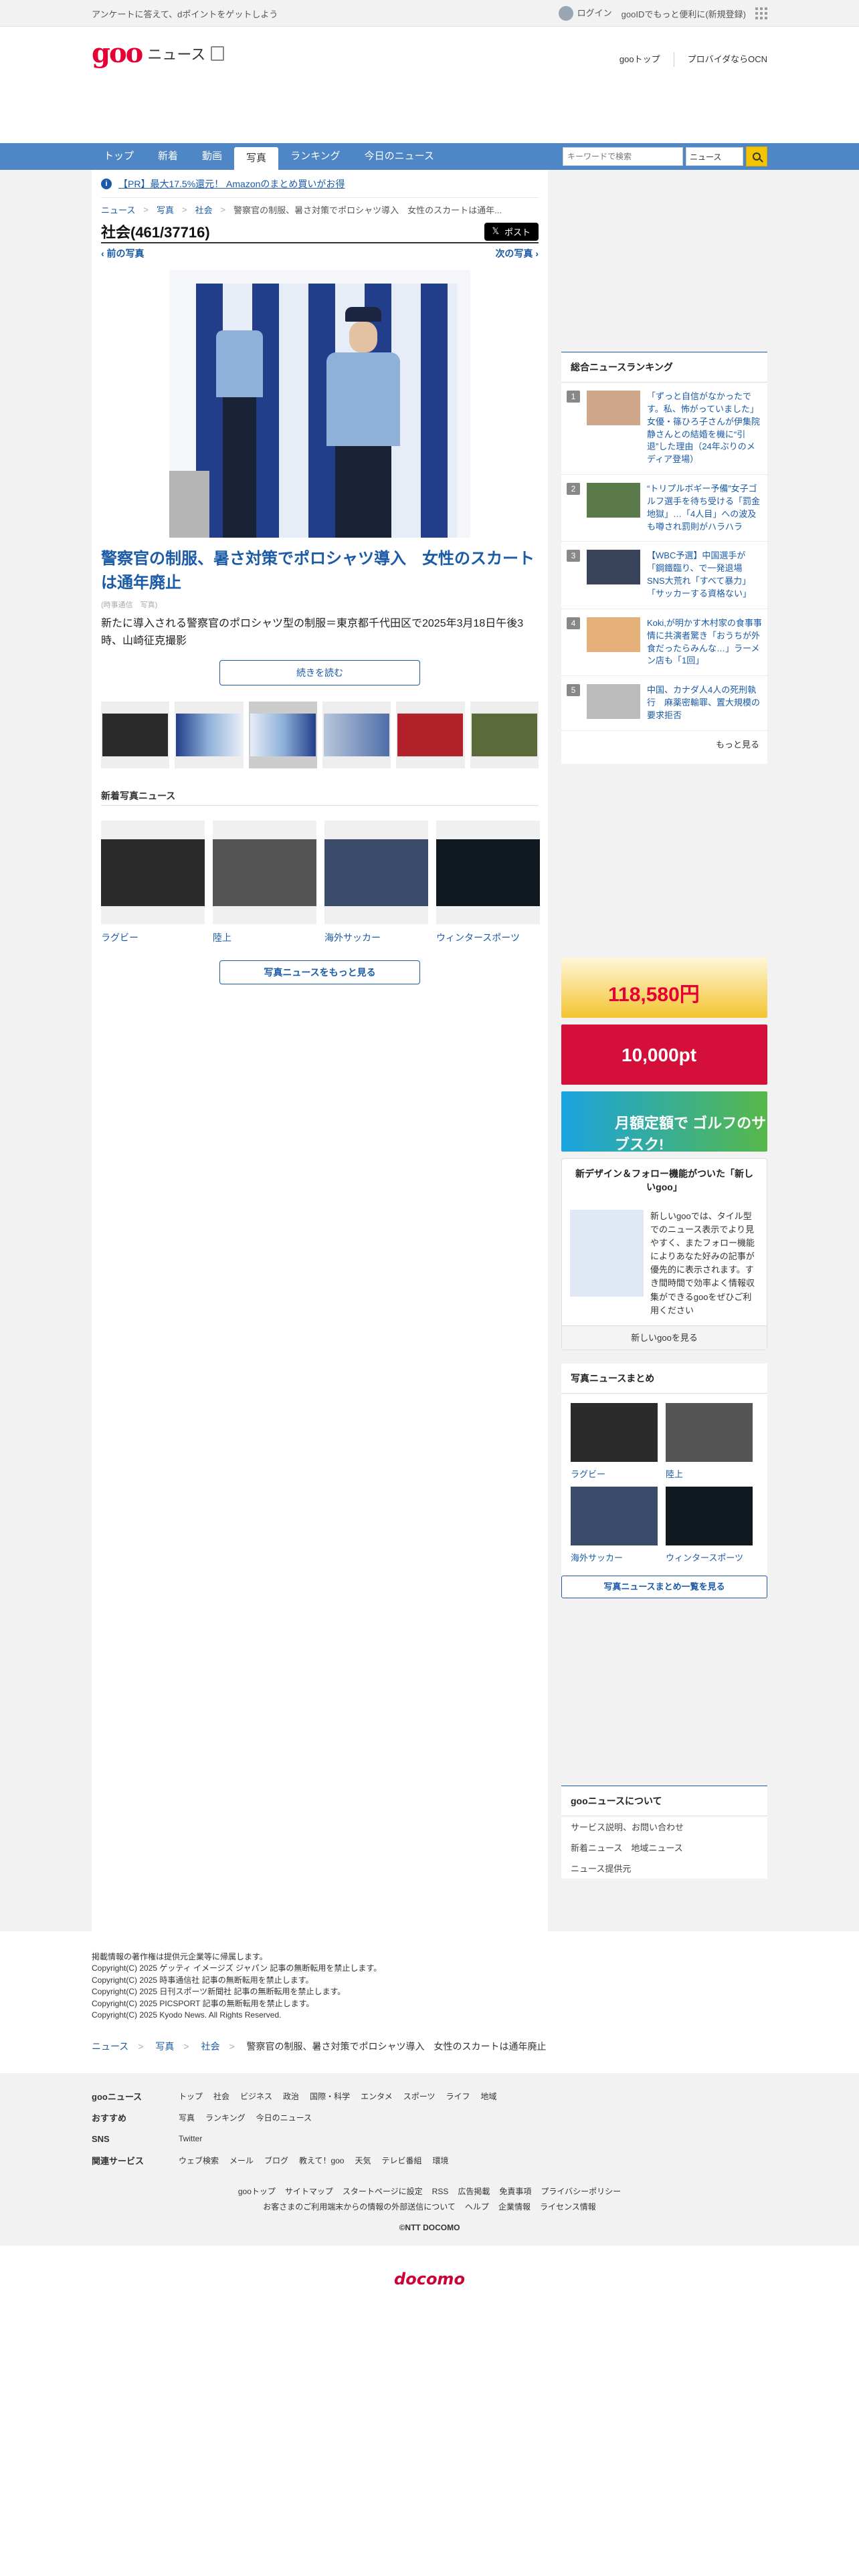  What do you see at coordinates (709, 1441) in the screenshot?
I see `summary-card: 陸上` at bounding box center [709, 1441].